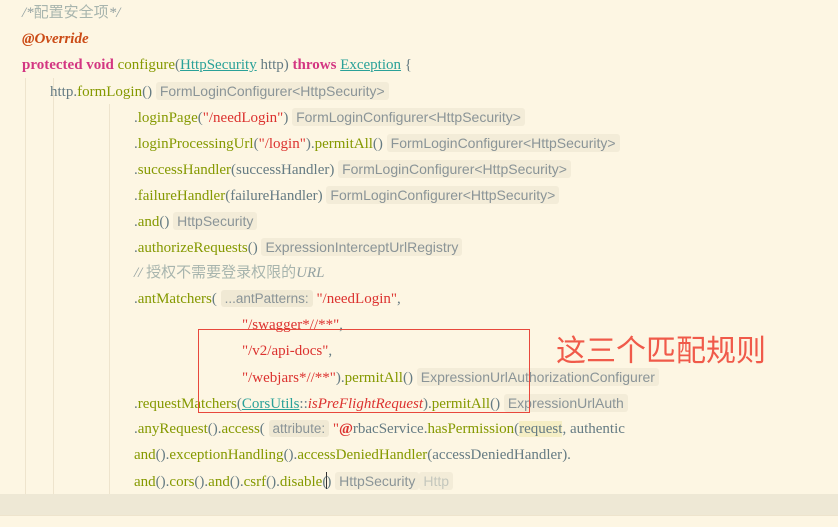 The width and height of the screenshot is (838, 527). I want to click on editor-bottom-edge, so click(419, 521).